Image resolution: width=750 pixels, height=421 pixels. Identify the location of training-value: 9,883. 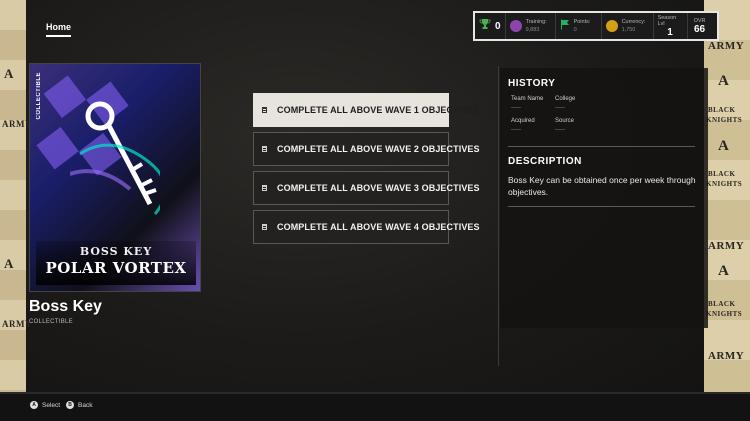
(532, 30).